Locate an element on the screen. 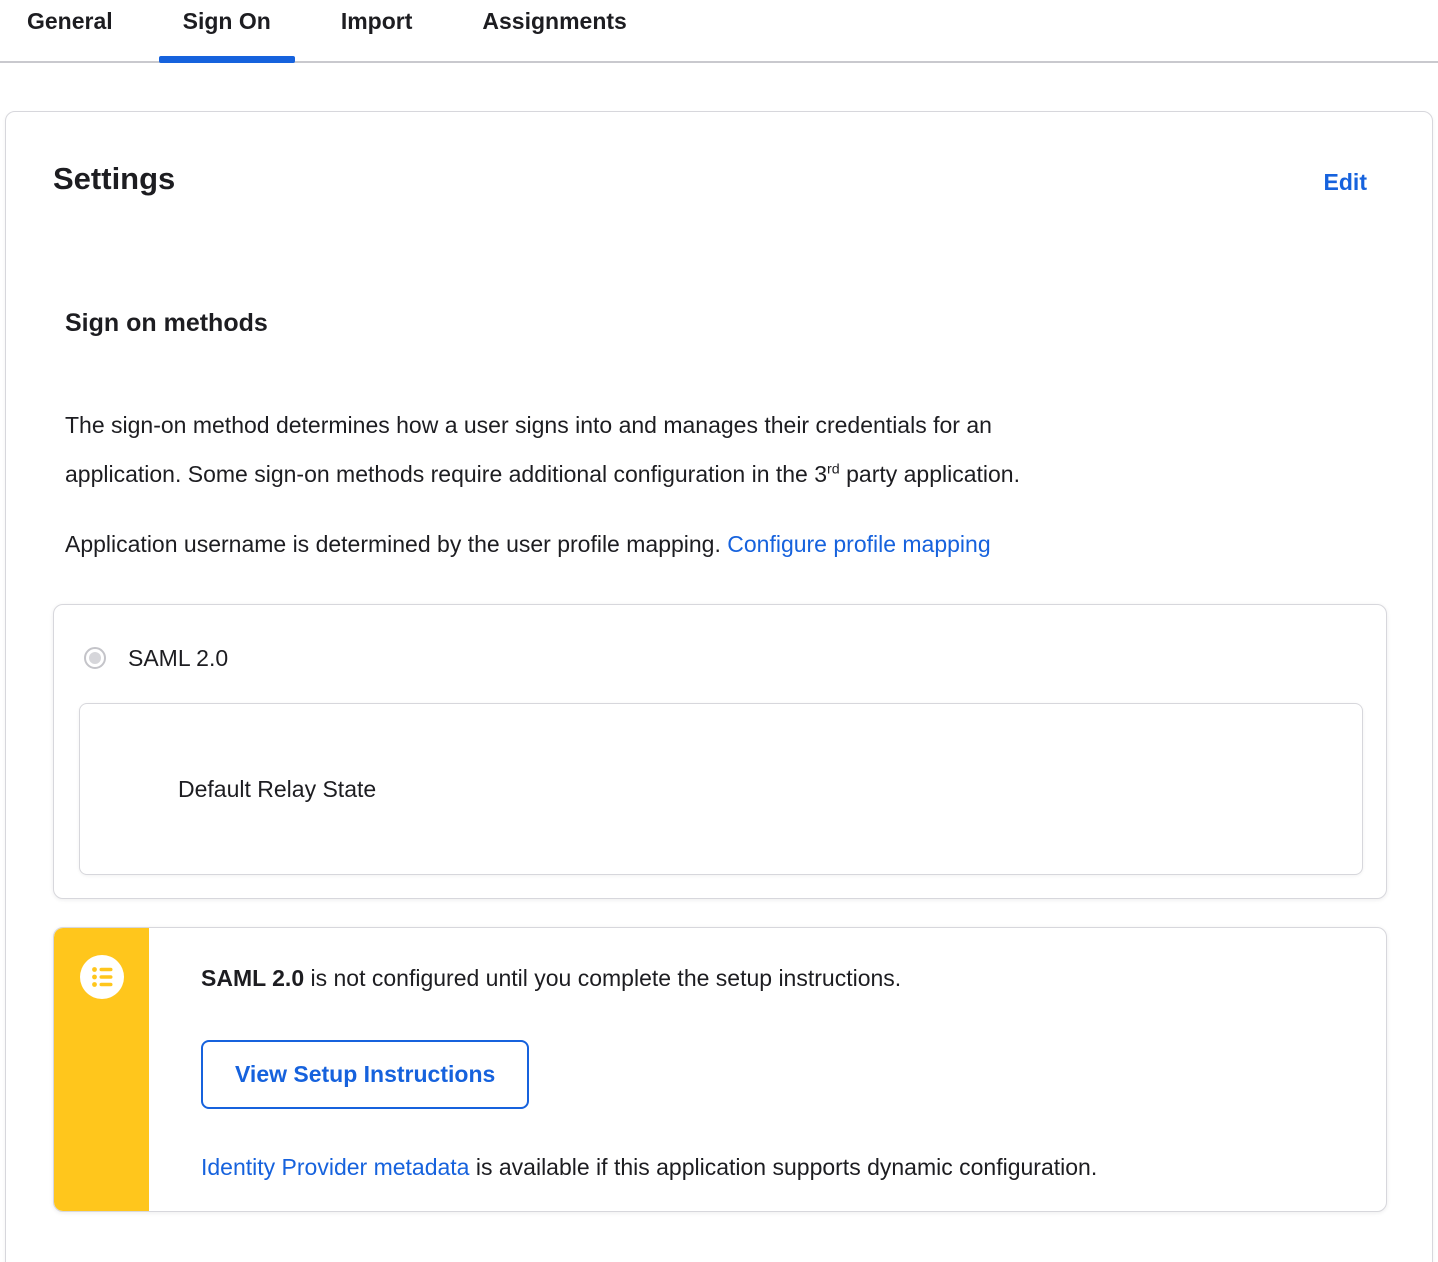 The height and width of the screenshot is (1262, 1438). description-line2-end: party application. is located at coordinates (929, 474).